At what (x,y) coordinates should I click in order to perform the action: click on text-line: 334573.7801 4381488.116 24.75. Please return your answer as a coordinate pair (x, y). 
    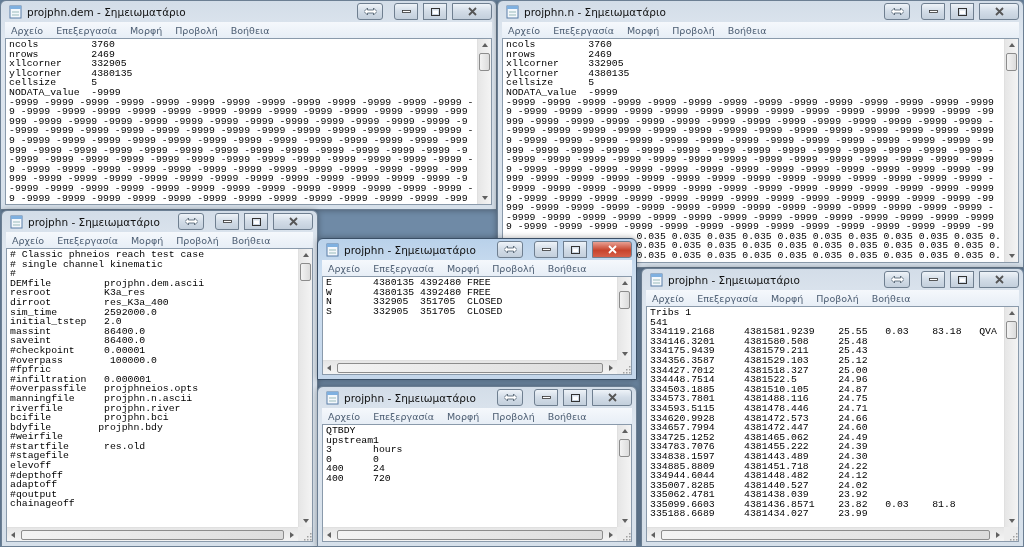
    Looking at the image, I should click on (759, 399).